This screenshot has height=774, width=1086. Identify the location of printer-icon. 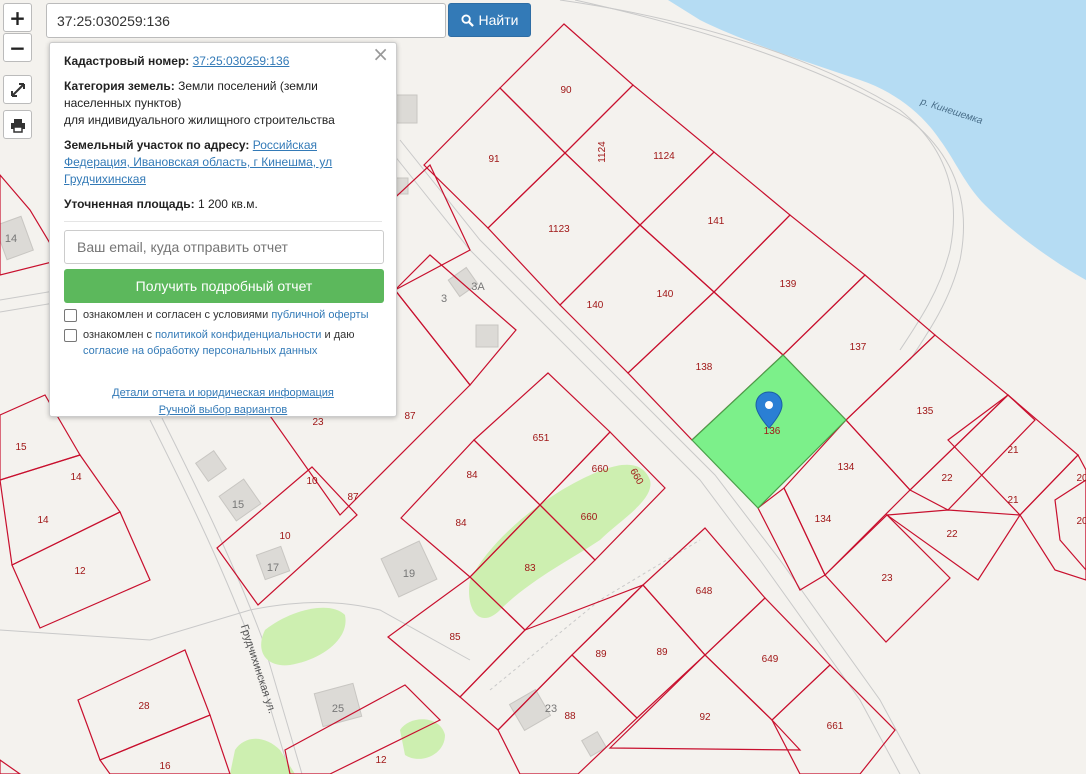
(17, 125).